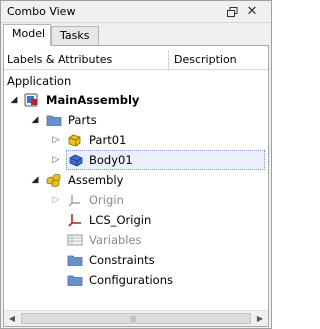 This screenshot has width=320, height=329. Describe the element at coordinates (205, 59) in the screenshot. I see `header-description: Description` at that location.